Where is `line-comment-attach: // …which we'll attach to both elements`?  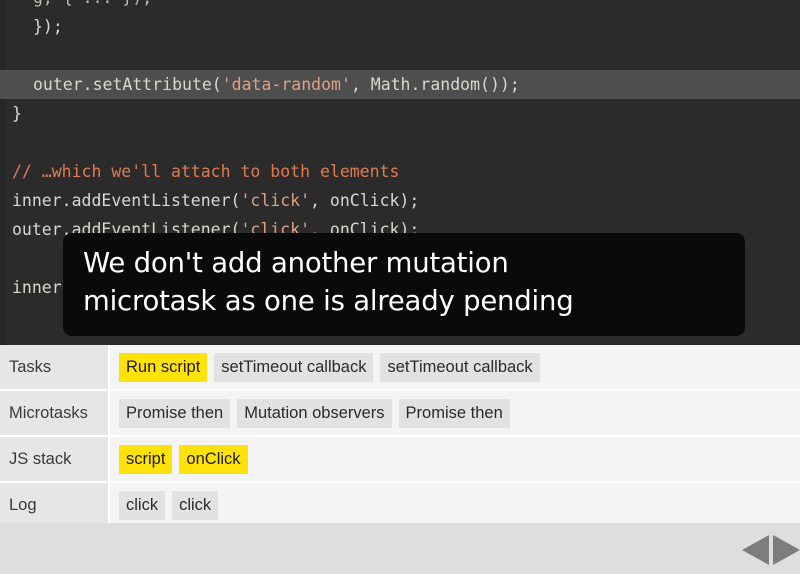
line-comment-attach: // …which we'll attach to both elements is located at coordinates (400, 171).